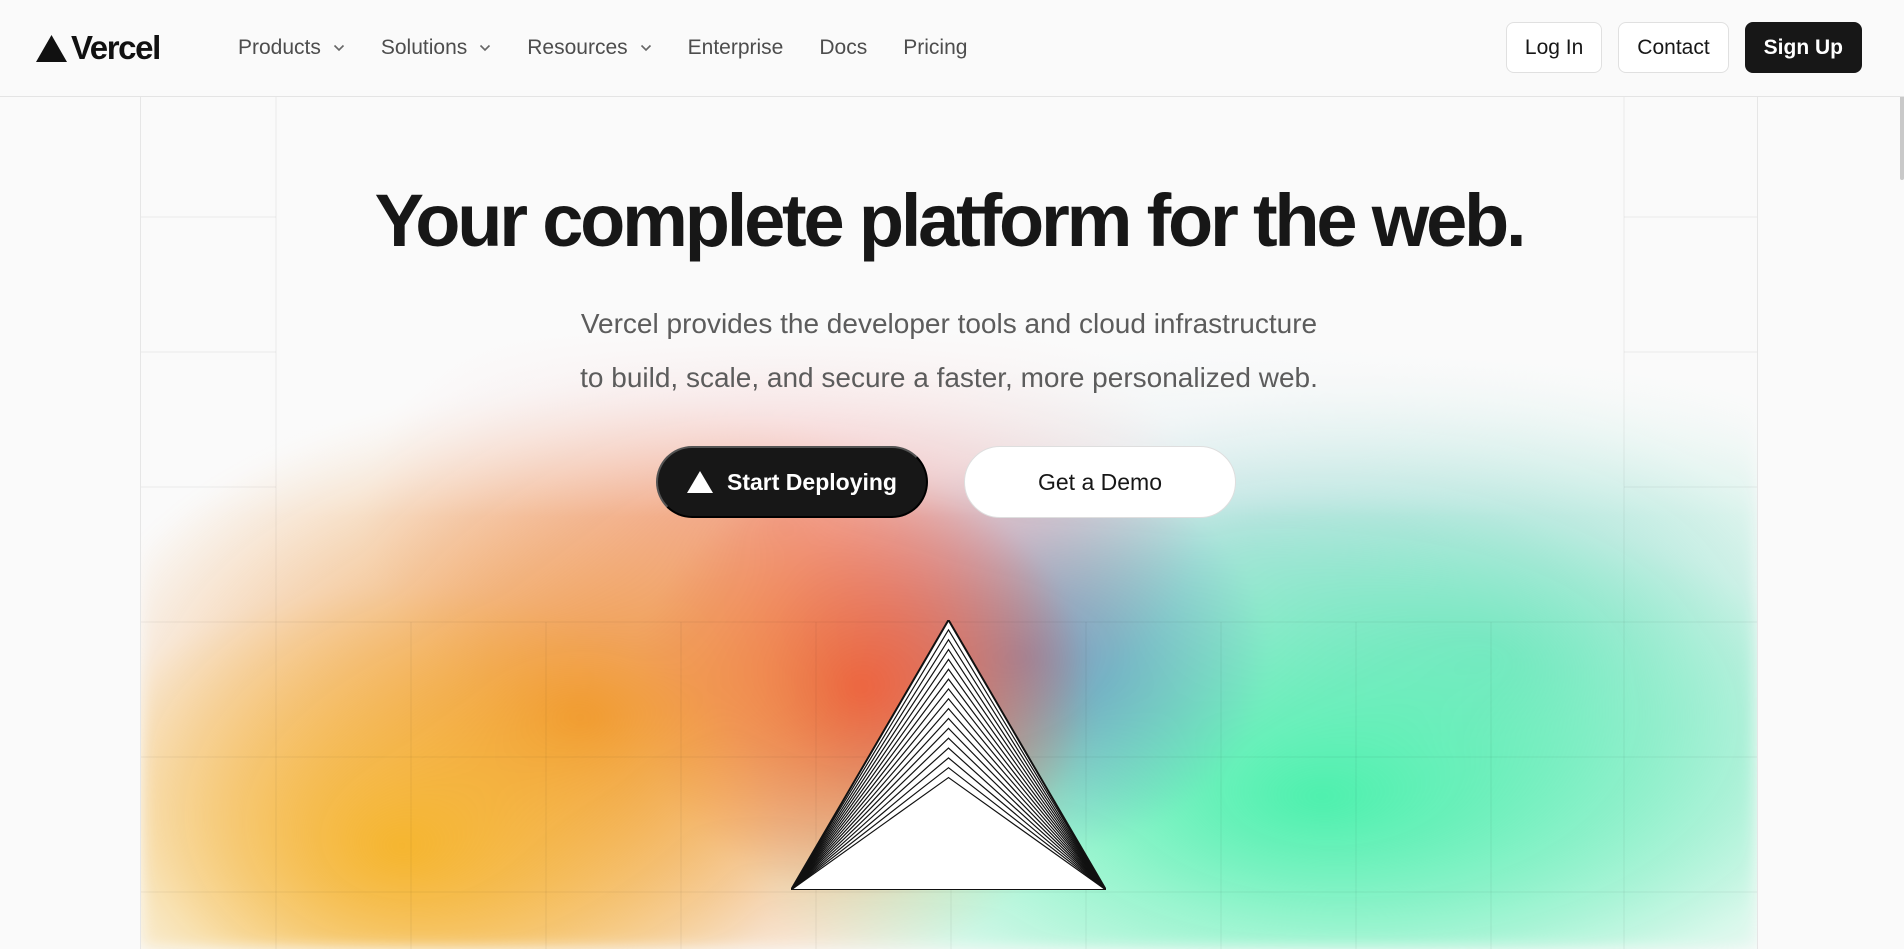 This screenshot has height=949, width=1904. Describe the element at coordinates (424, 47) in the screenshot. I see `nav-solutions-label: Solutions` at that location.